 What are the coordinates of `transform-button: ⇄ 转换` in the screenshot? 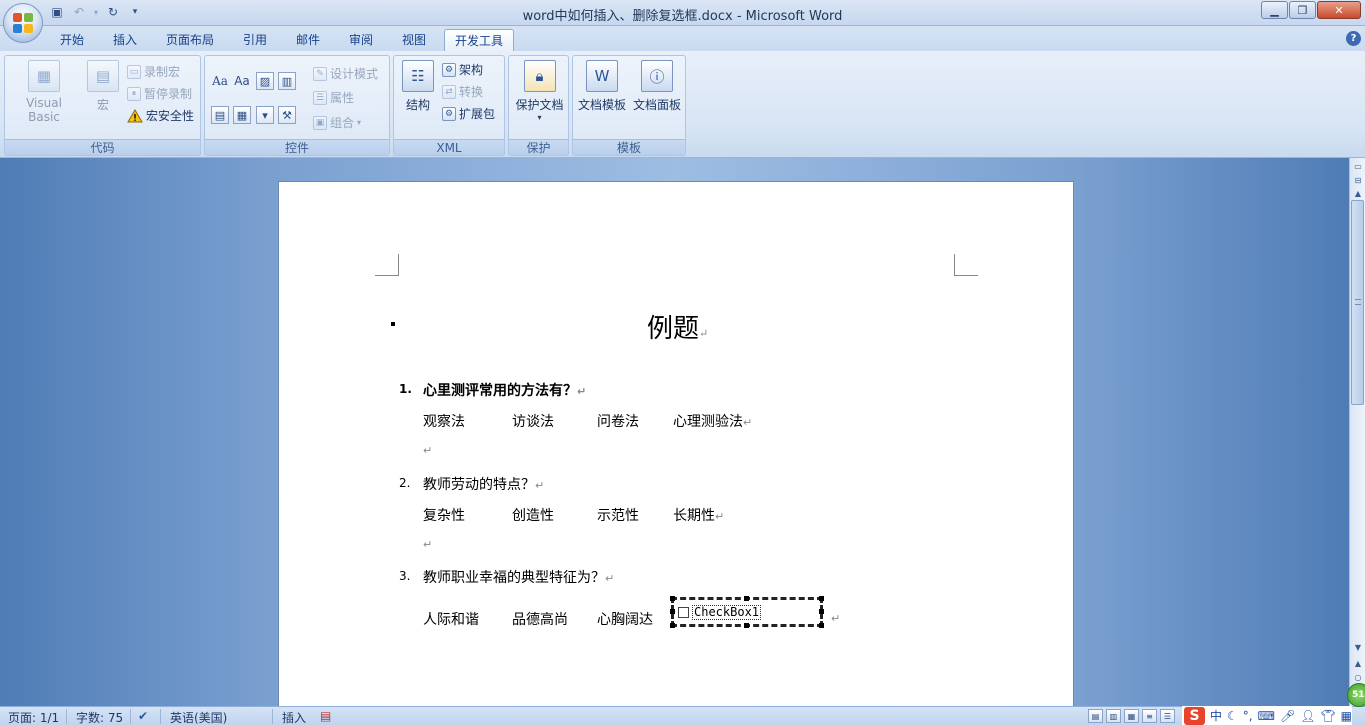 It's located at (462, 91).